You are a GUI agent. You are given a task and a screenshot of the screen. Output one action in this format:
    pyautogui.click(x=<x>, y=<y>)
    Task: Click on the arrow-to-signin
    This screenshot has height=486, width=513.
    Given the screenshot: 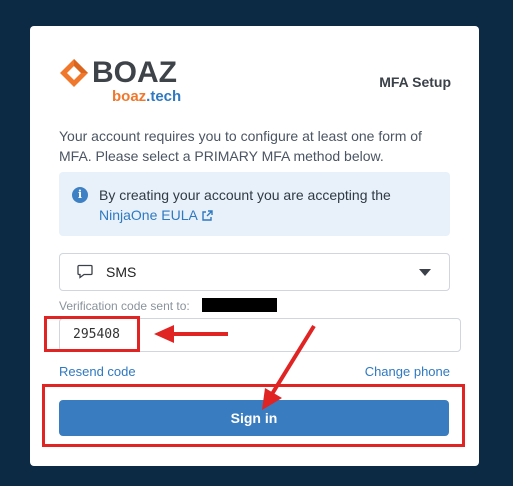 What is the action you would take?
    pyautogui.click(x=293, y=360)
    